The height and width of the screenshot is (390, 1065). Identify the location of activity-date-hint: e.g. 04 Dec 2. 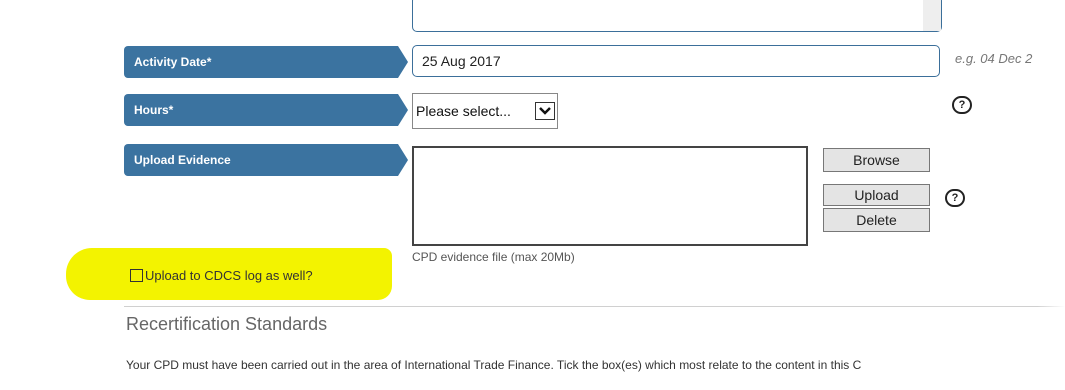
(994, 58).